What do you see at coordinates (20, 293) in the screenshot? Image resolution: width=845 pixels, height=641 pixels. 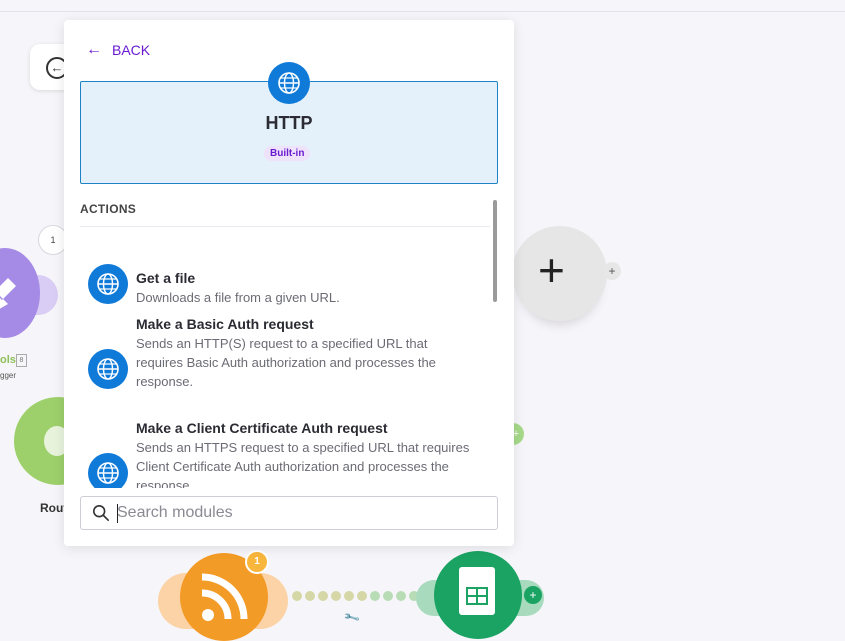 I see `tools-module` at bounding box center [20, 293].